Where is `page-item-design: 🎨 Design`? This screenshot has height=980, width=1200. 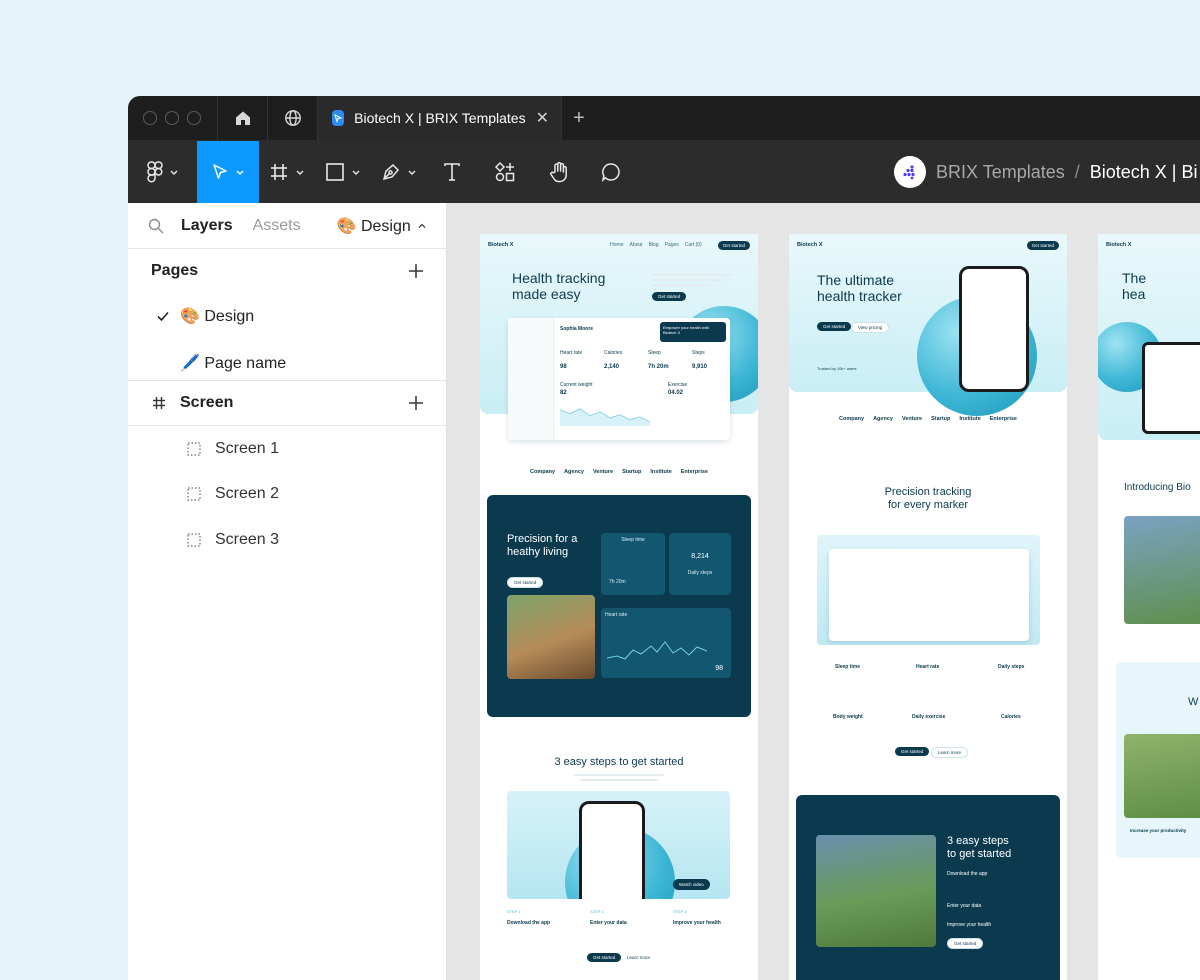 page-item-design: 🎨 Design is located at coordinates (287, 315).